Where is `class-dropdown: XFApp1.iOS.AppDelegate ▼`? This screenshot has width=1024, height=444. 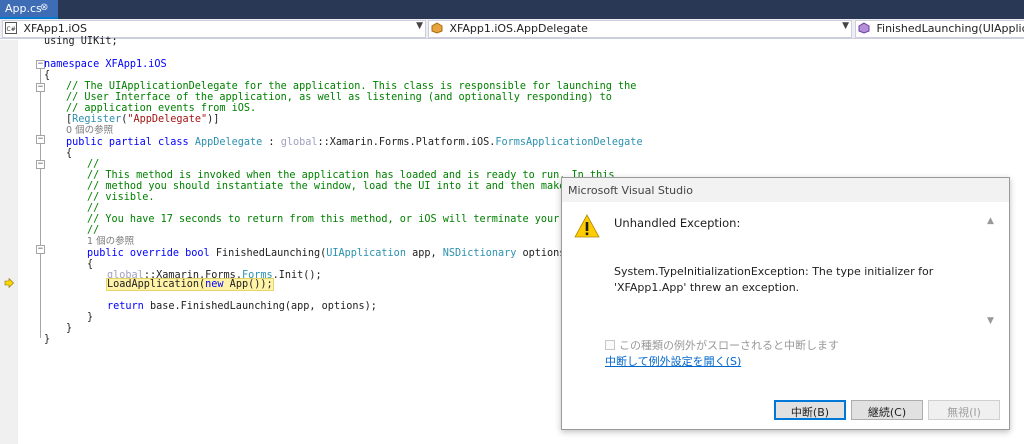
class-dropdown: XFApp1.iOS.AppDelegate ▼ is located at coordinates (640, 29).